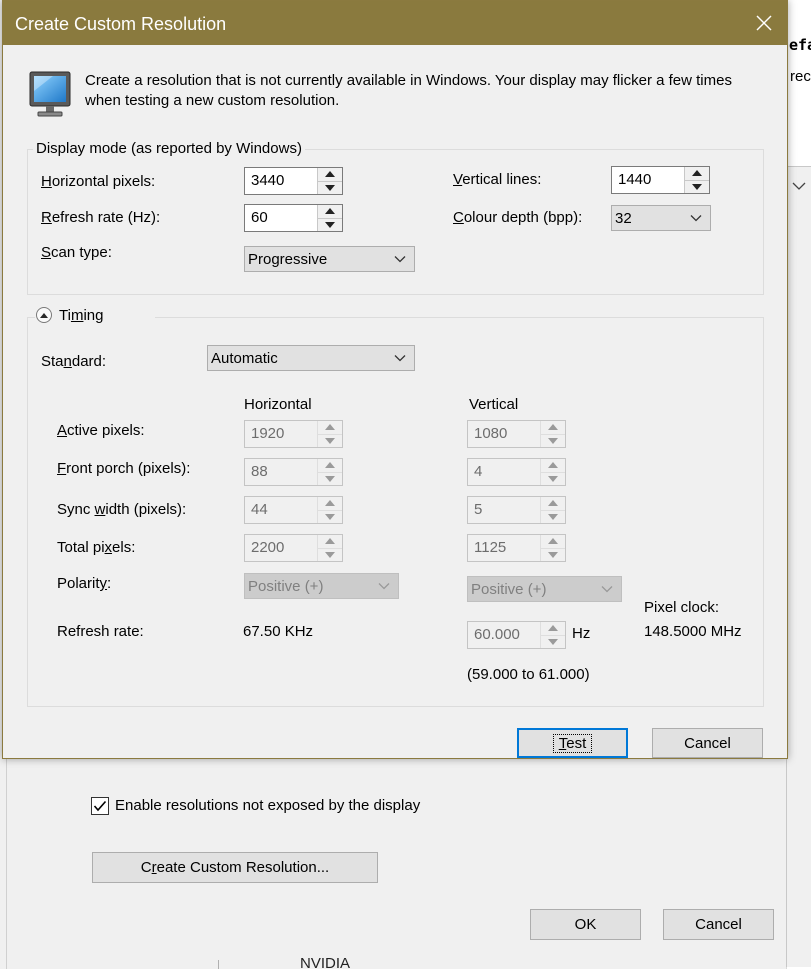 The image size is (811, 969). I want to click on colour-depth-dropdown: 32, so click(661, 218).